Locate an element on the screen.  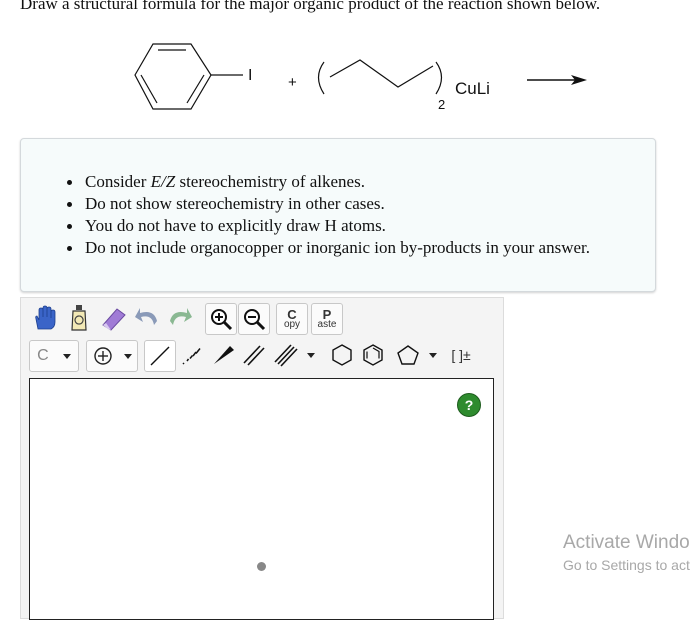
eraser-bottle-icon is located at coordinates (79, 318).